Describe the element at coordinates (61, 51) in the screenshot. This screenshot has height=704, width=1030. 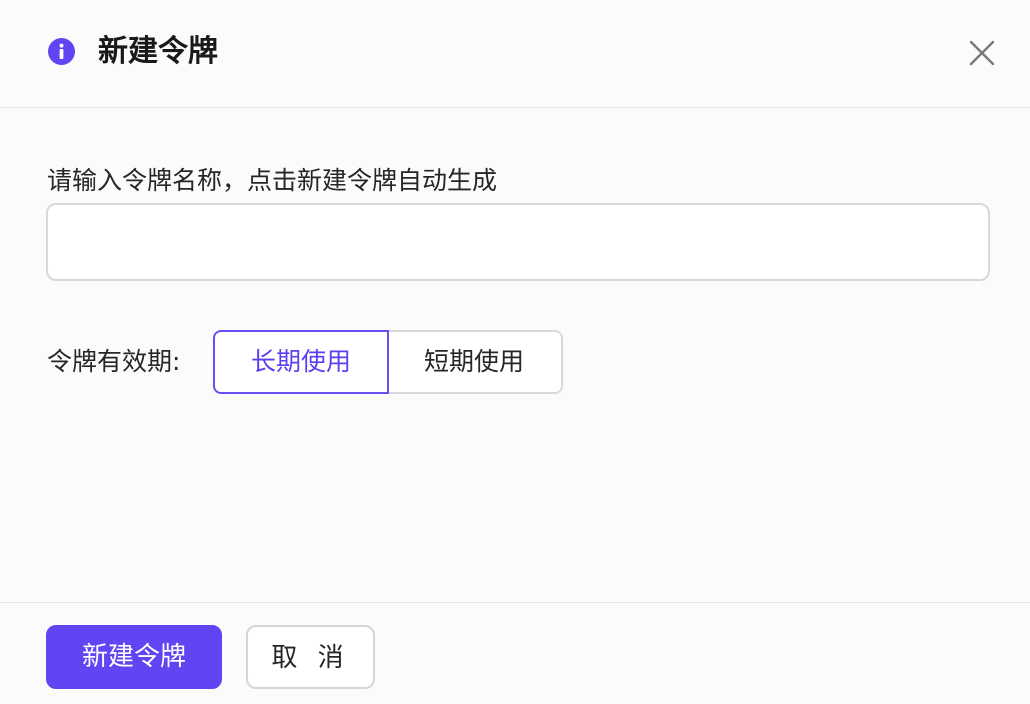
I see `info-circle-icon` at that location.